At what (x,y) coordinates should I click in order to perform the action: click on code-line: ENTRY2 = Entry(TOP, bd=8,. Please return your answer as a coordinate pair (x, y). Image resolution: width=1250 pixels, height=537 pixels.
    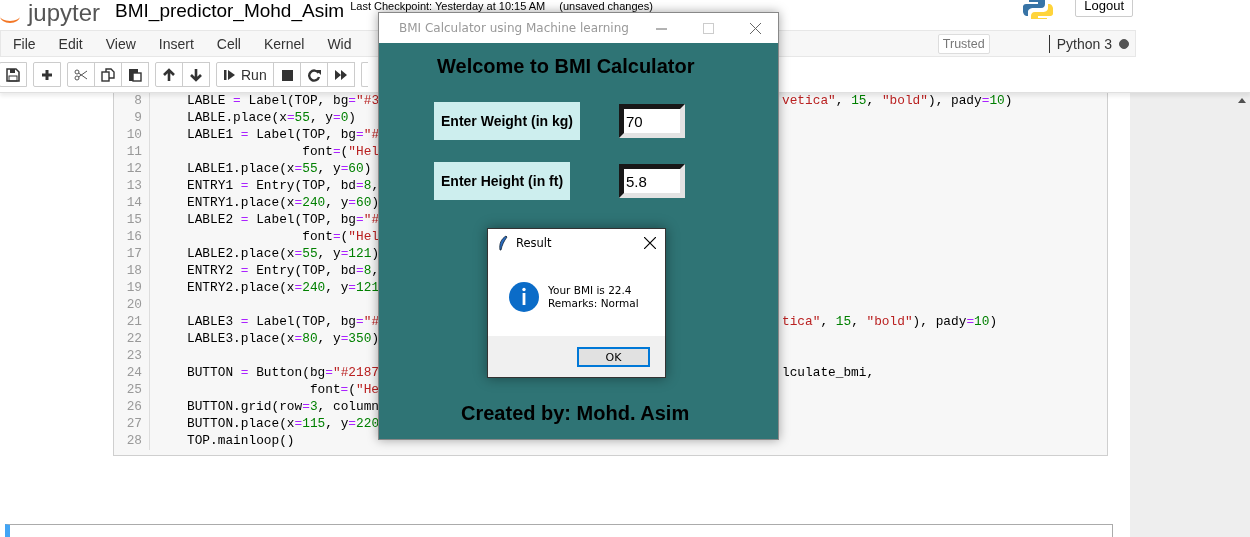
    Looking at the image, I should click on (283, 270).